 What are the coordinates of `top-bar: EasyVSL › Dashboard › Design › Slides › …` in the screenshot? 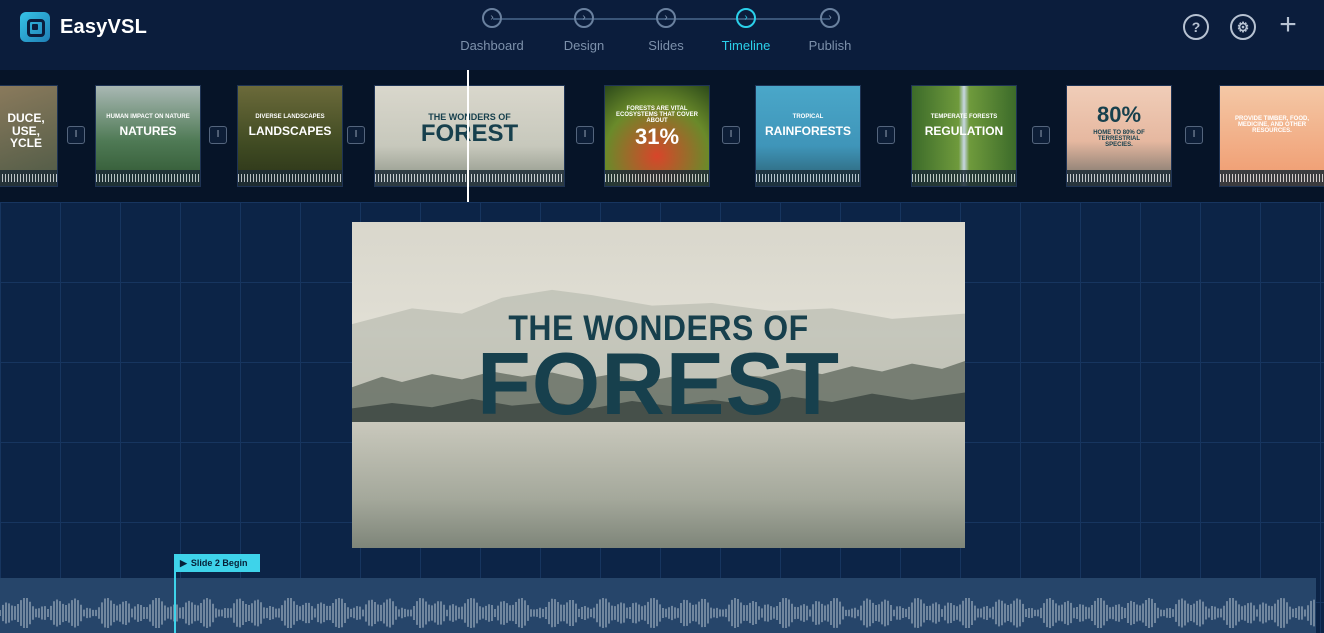 It's located at (662, 35).